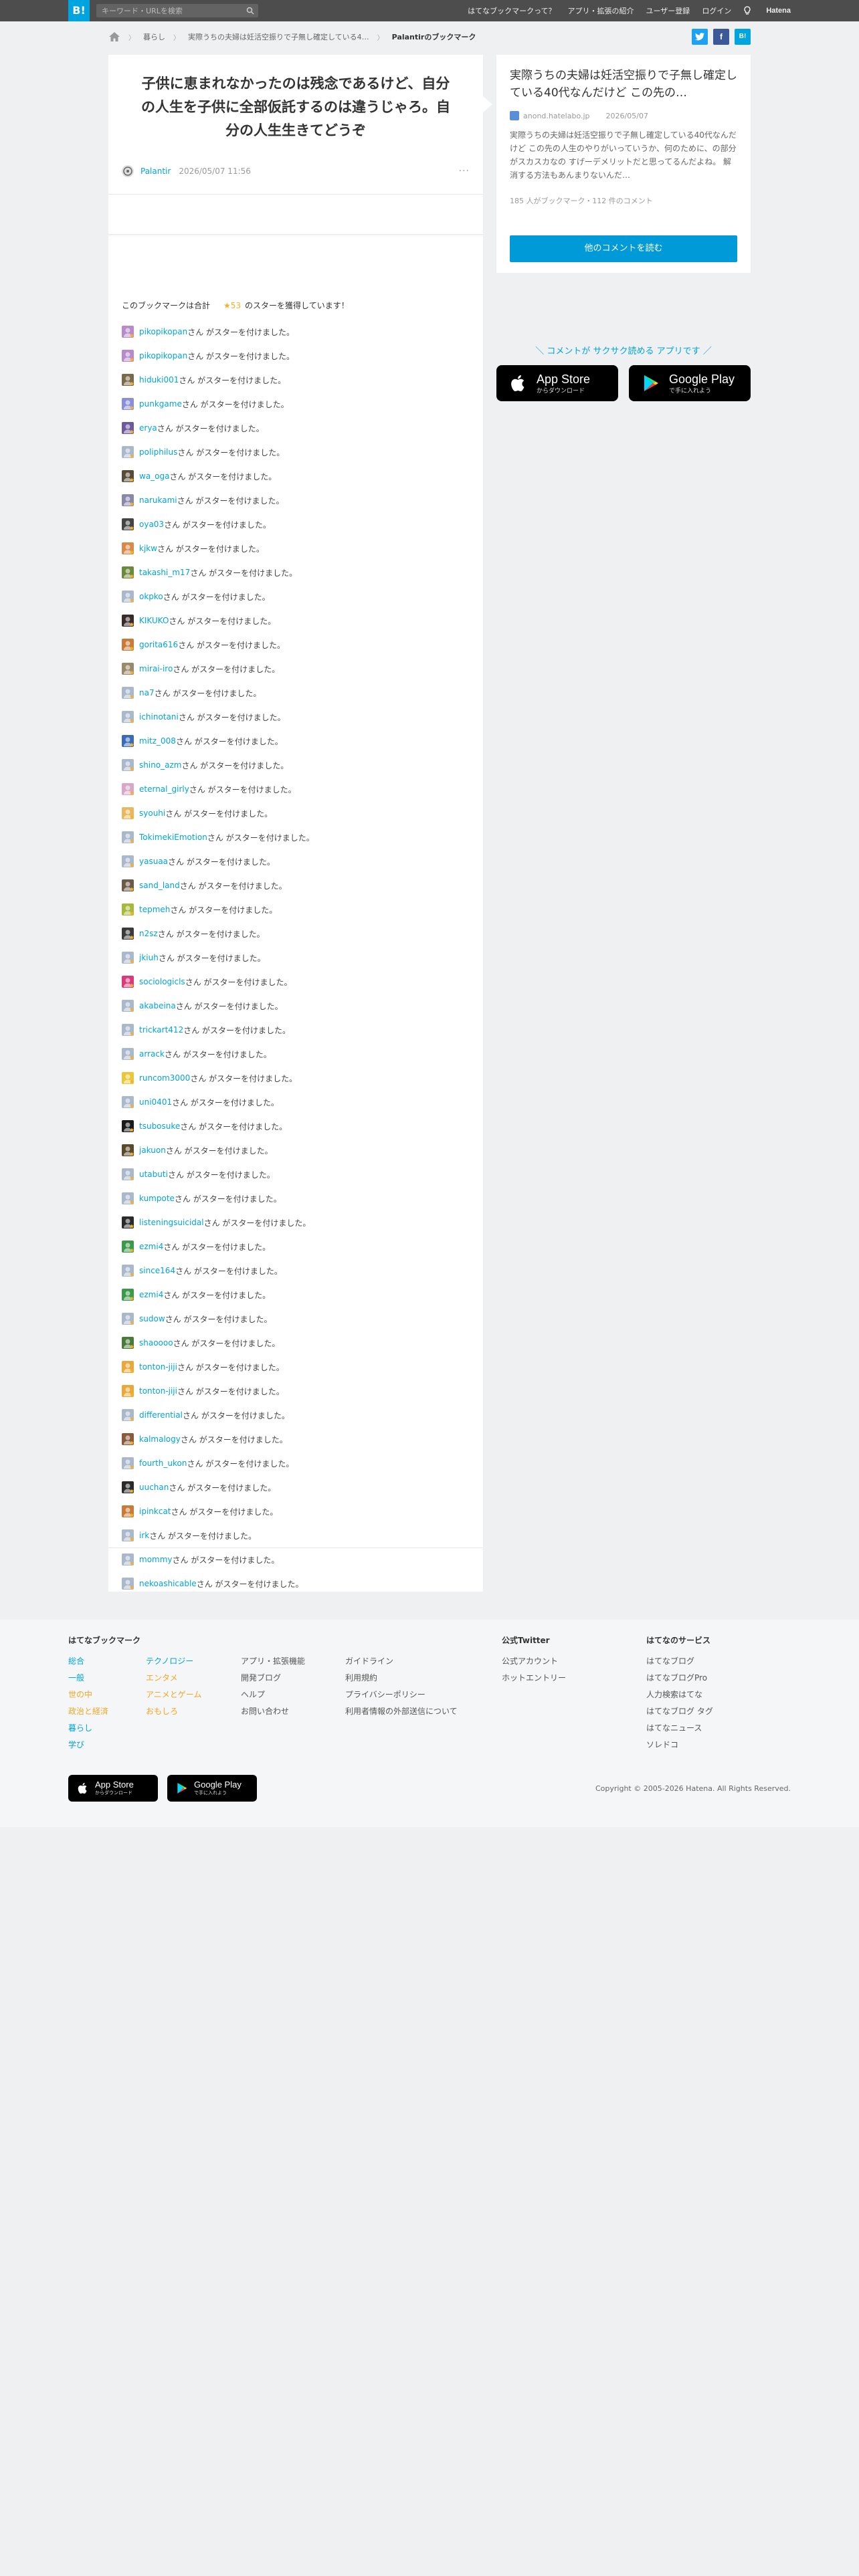 This screenshot has height=2576, width=859. Describe the element at coordinates (159, 717) in the screenshot. I see `star-username: ichinotani` at that location.